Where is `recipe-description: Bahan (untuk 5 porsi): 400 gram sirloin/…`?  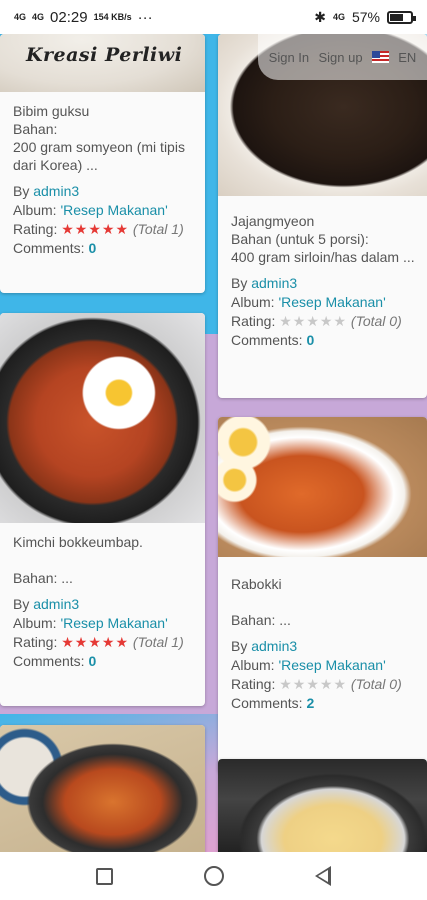
recipe-description: Bahan (untuk 5 porsi): 400 gram sirloin/… is located at coordinates (323, 248).